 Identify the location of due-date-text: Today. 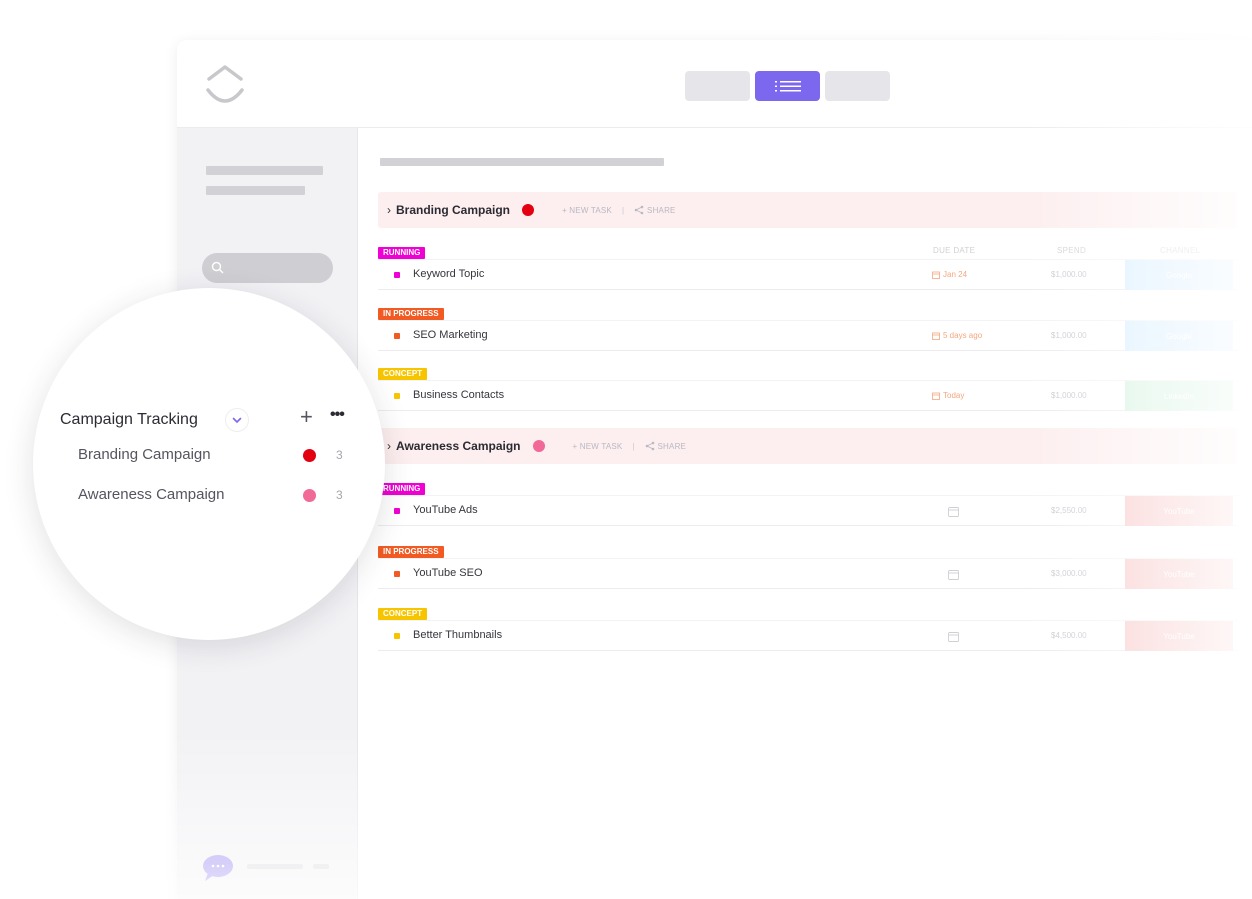
(954, 395).